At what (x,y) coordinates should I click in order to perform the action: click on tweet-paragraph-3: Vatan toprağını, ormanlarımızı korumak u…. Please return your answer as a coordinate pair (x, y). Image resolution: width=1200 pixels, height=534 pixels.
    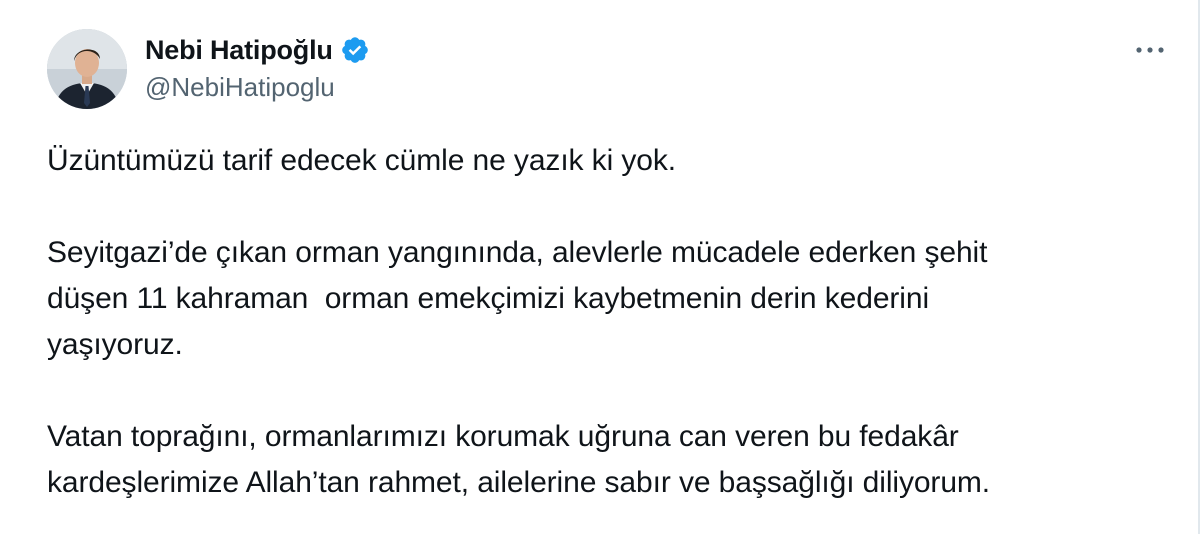
    Looking at the image, I should click on (519, 459).